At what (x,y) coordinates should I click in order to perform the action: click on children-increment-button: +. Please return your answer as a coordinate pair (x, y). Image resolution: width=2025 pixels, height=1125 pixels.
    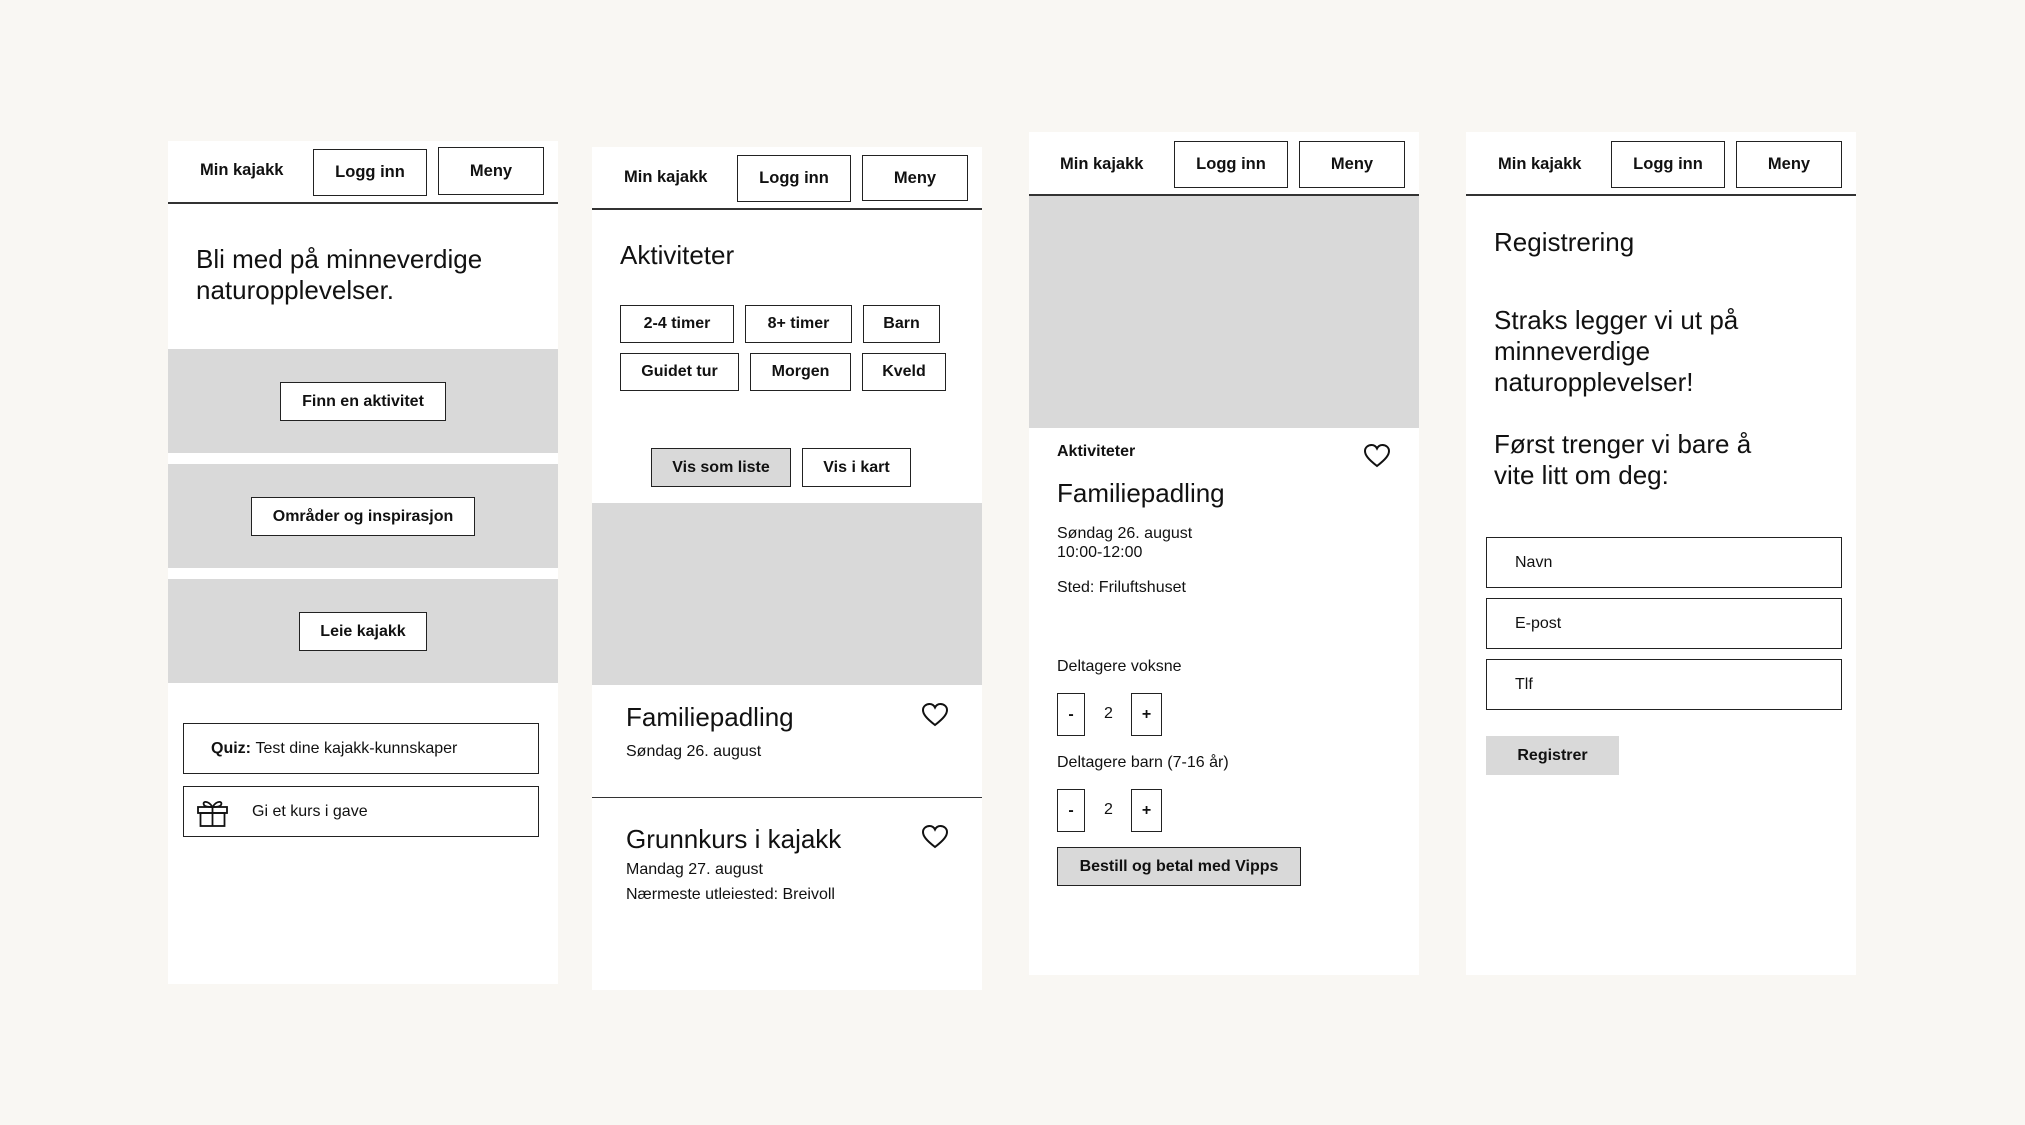
    Looking at the image, I should click on (1146, 810).